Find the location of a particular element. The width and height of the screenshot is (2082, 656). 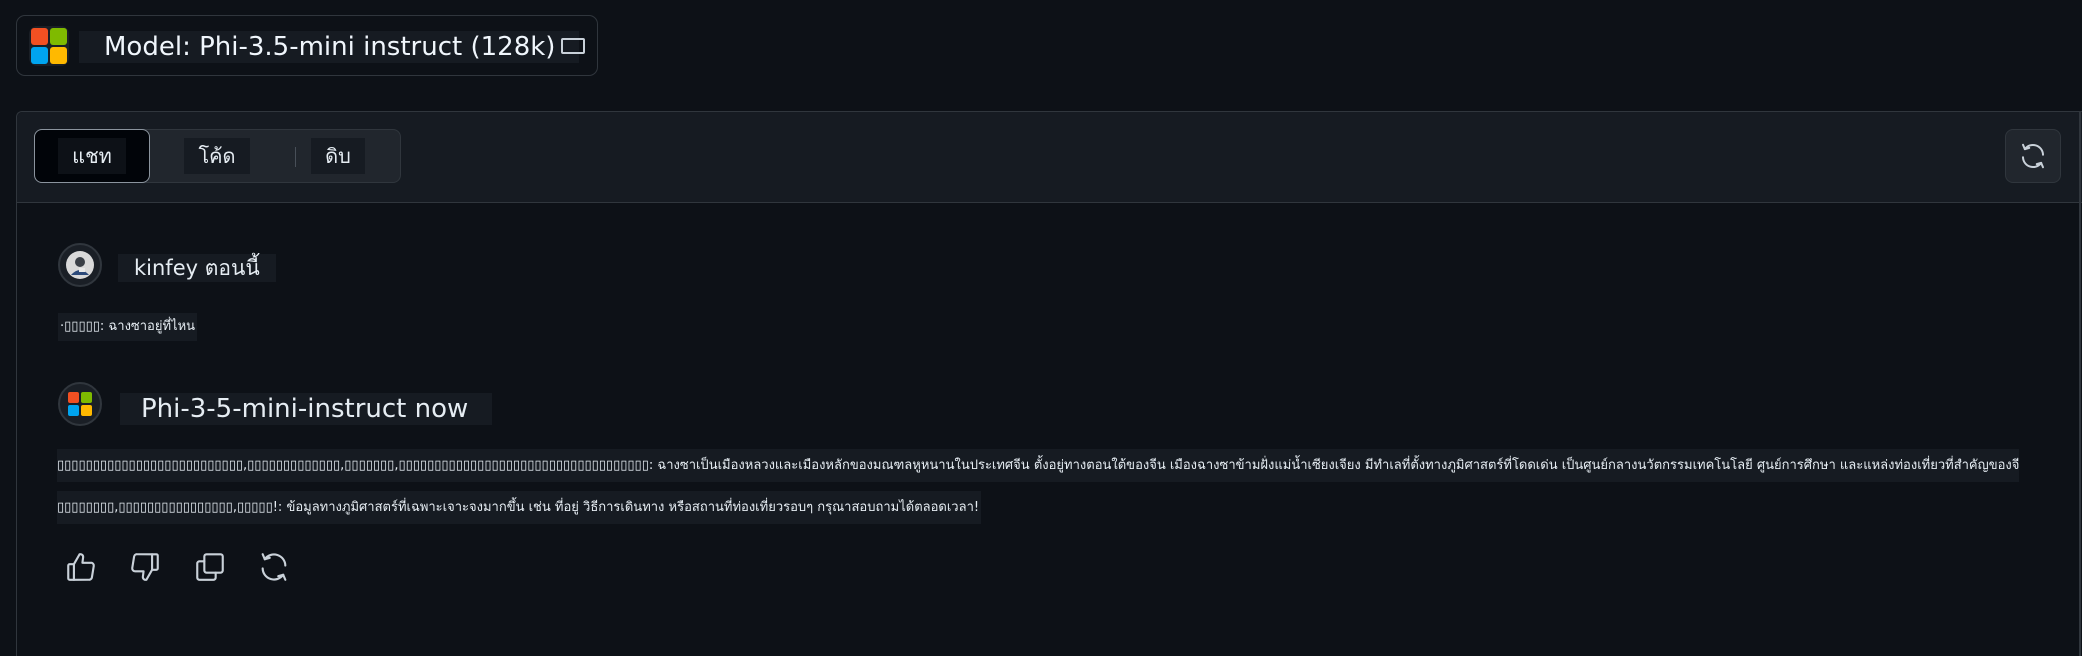

regenerate-icon is located at coordinates (274, 567).